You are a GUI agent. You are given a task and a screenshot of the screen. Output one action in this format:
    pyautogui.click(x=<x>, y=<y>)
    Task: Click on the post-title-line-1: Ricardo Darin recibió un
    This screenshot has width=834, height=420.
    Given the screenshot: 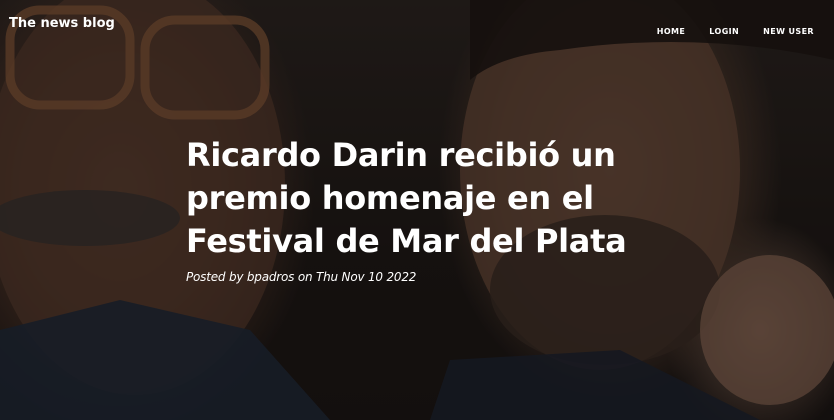 What is the action you would take?
    pyautogui.click(x=401, y=155)
    